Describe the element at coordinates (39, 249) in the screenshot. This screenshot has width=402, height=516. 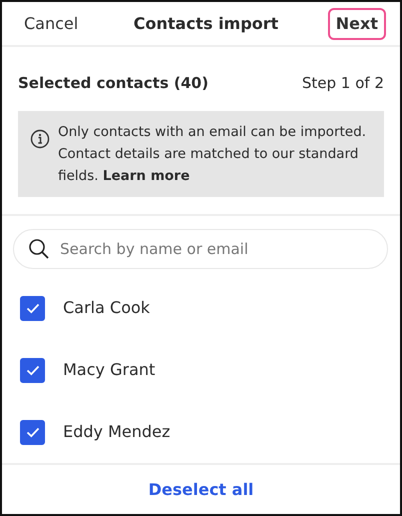
I see `search-icon` at that location.